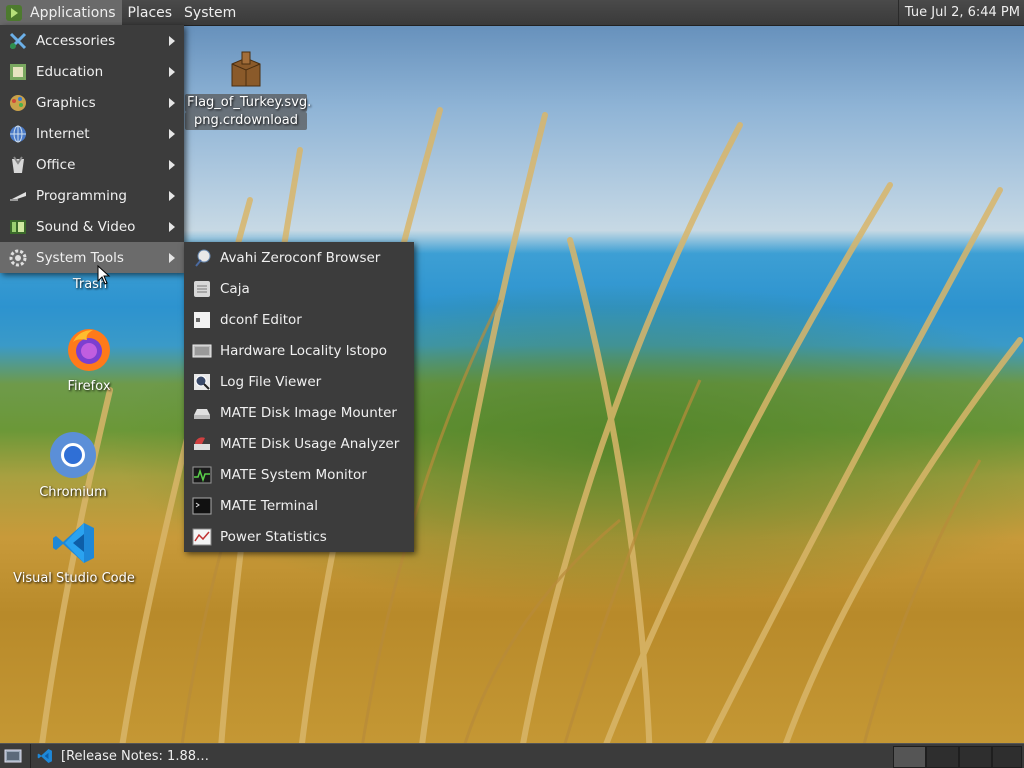 Image resolution: width=1024 pixels, height=768 pixels. What do you see at coordinates (202, 320) in the screenshot?
I see `dconf-icon` at bounding box center [202, 320].